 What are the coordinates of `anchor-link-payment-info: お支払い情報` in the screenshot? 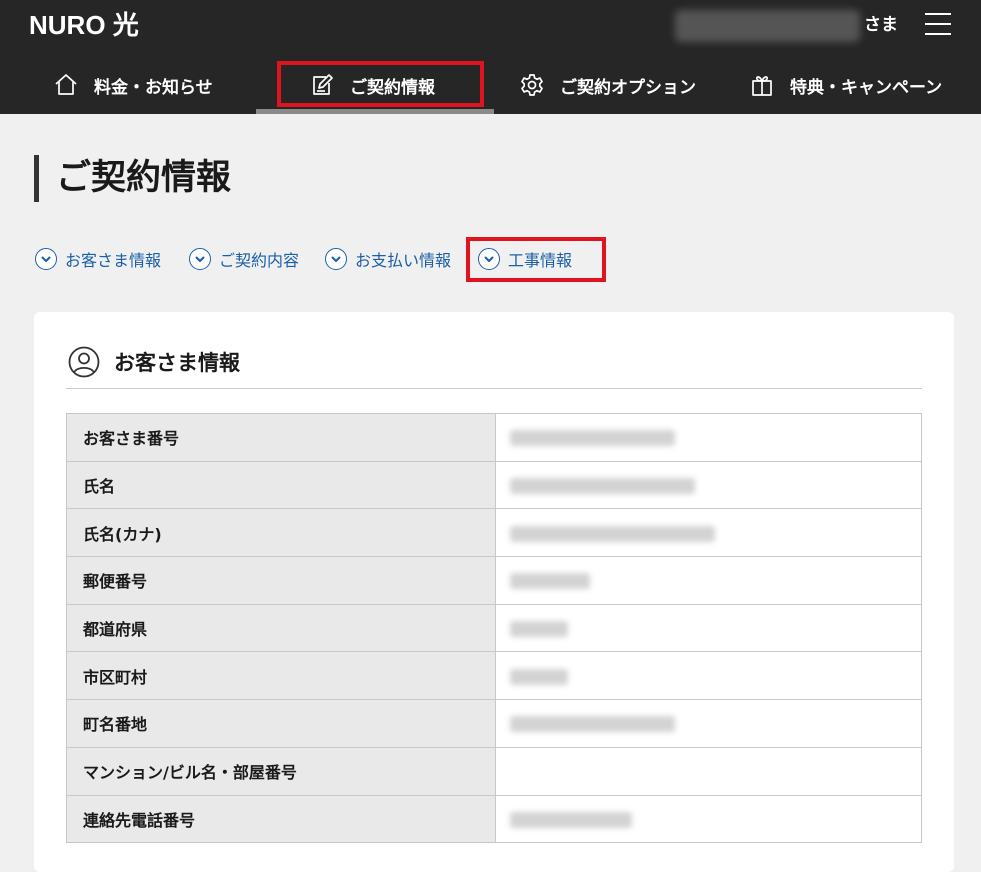 It's located at (388, 259).